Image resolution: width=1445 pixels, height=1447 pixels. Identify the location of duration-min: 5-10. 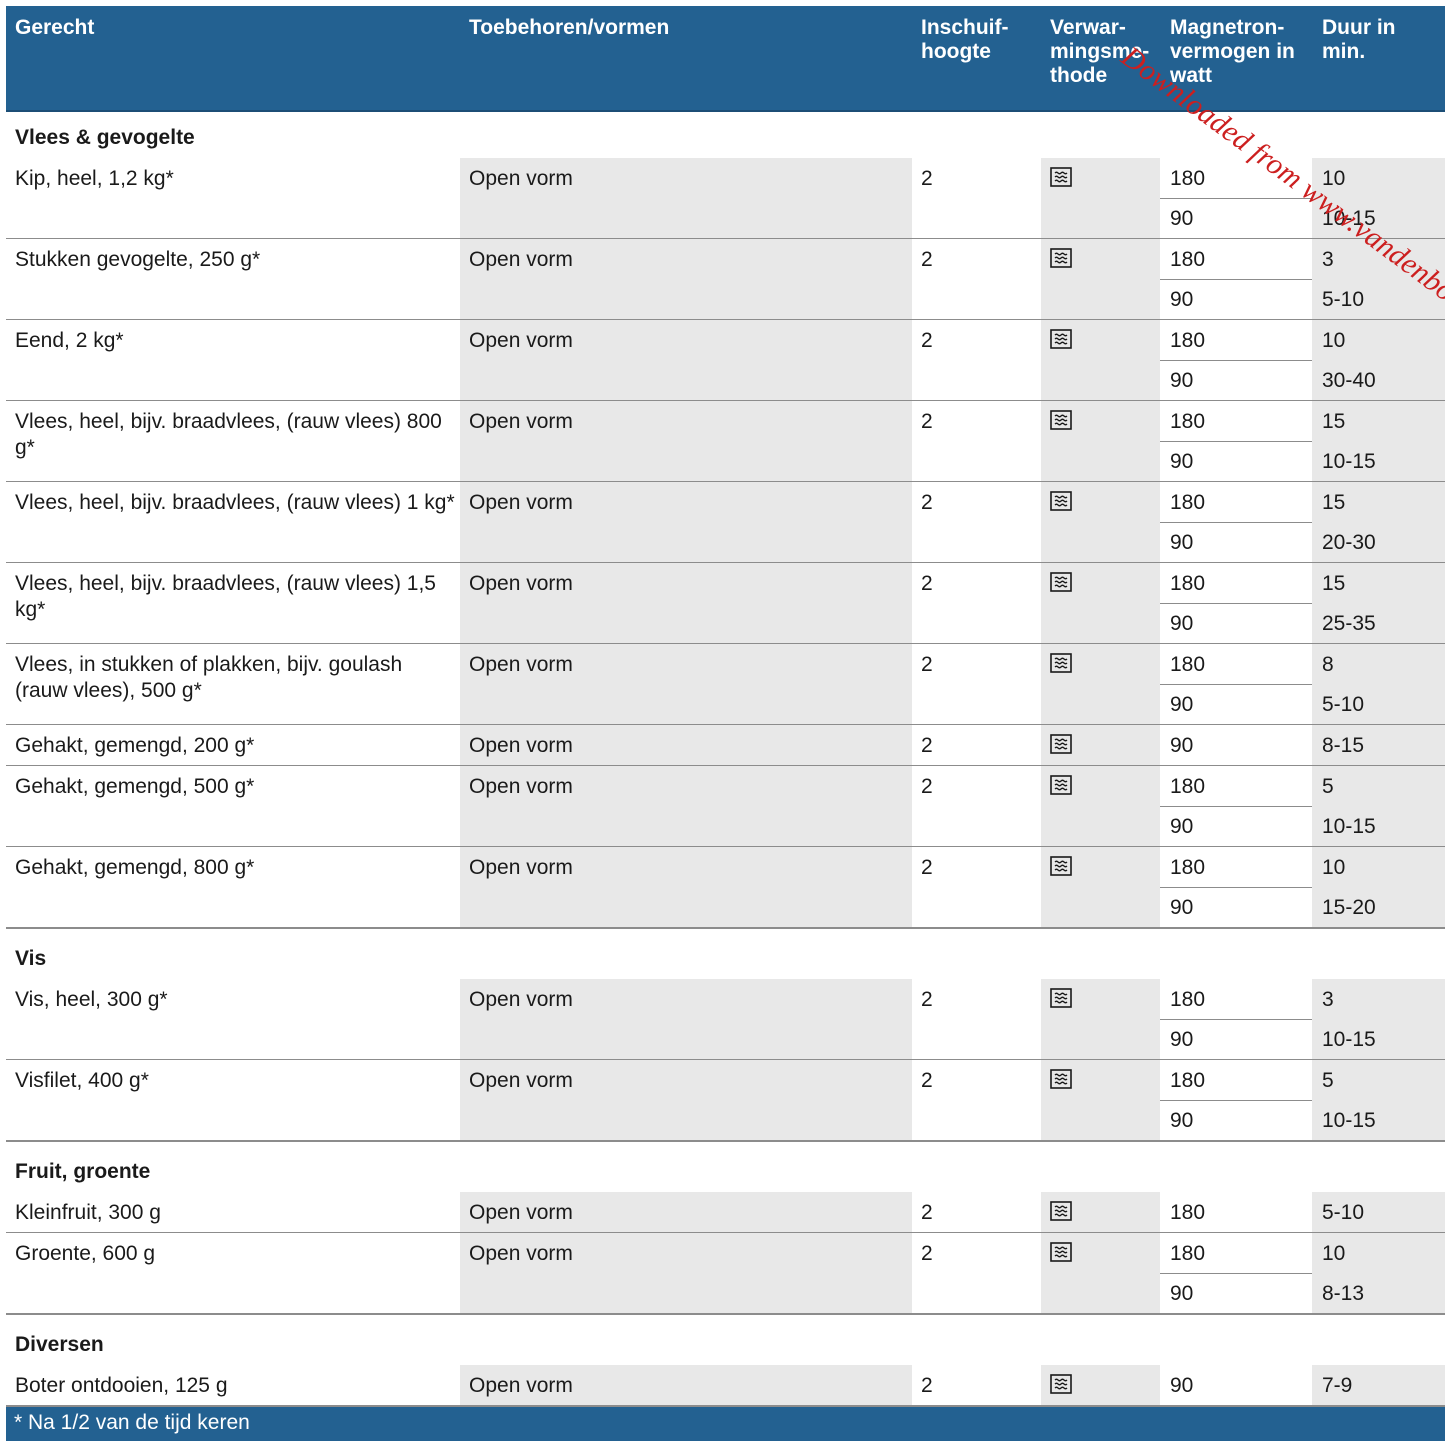
(1378, 704).